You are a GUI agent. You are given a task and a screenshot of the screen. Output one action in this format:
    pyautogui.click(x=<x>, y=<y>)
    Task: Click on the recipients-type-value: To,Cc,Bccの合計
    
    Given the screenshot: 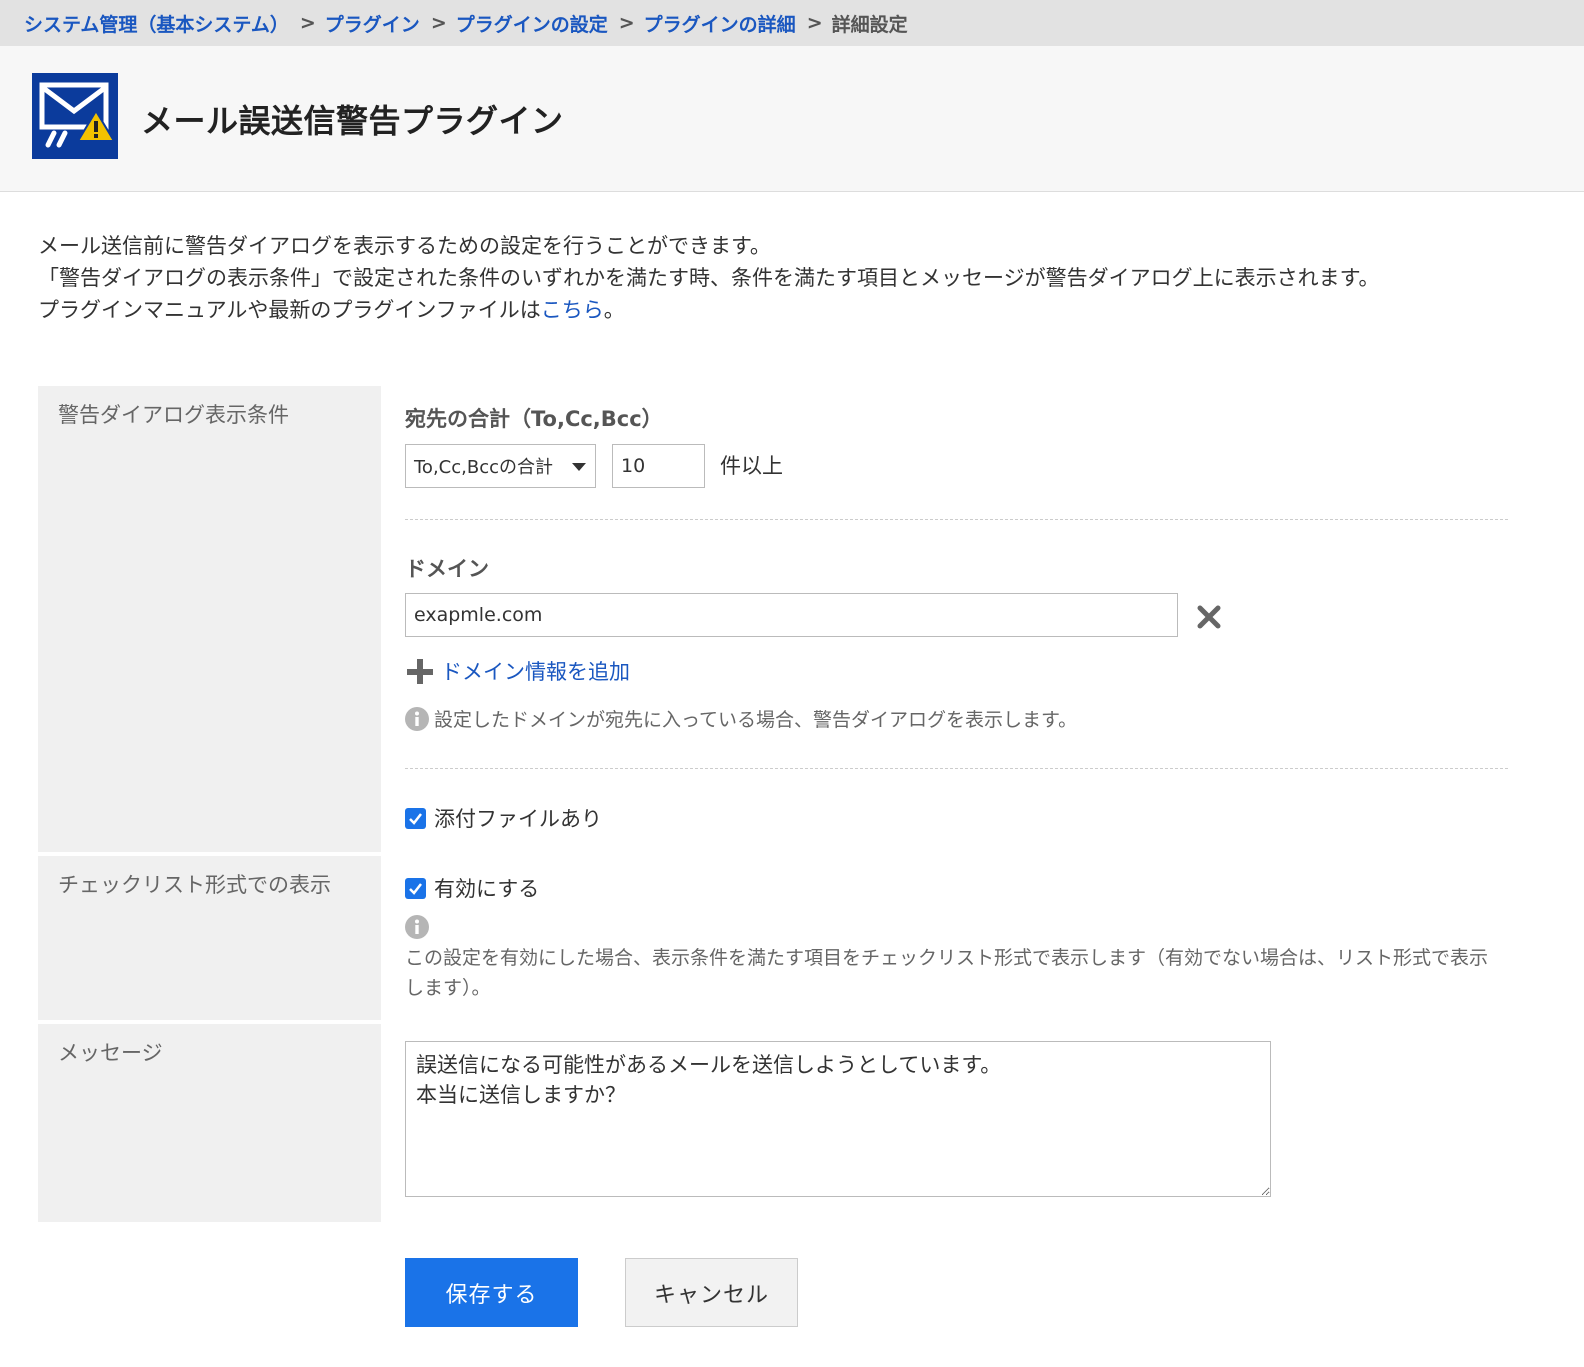 What is the action you would take?
    pyautogui.click(x=483, y=467)
    